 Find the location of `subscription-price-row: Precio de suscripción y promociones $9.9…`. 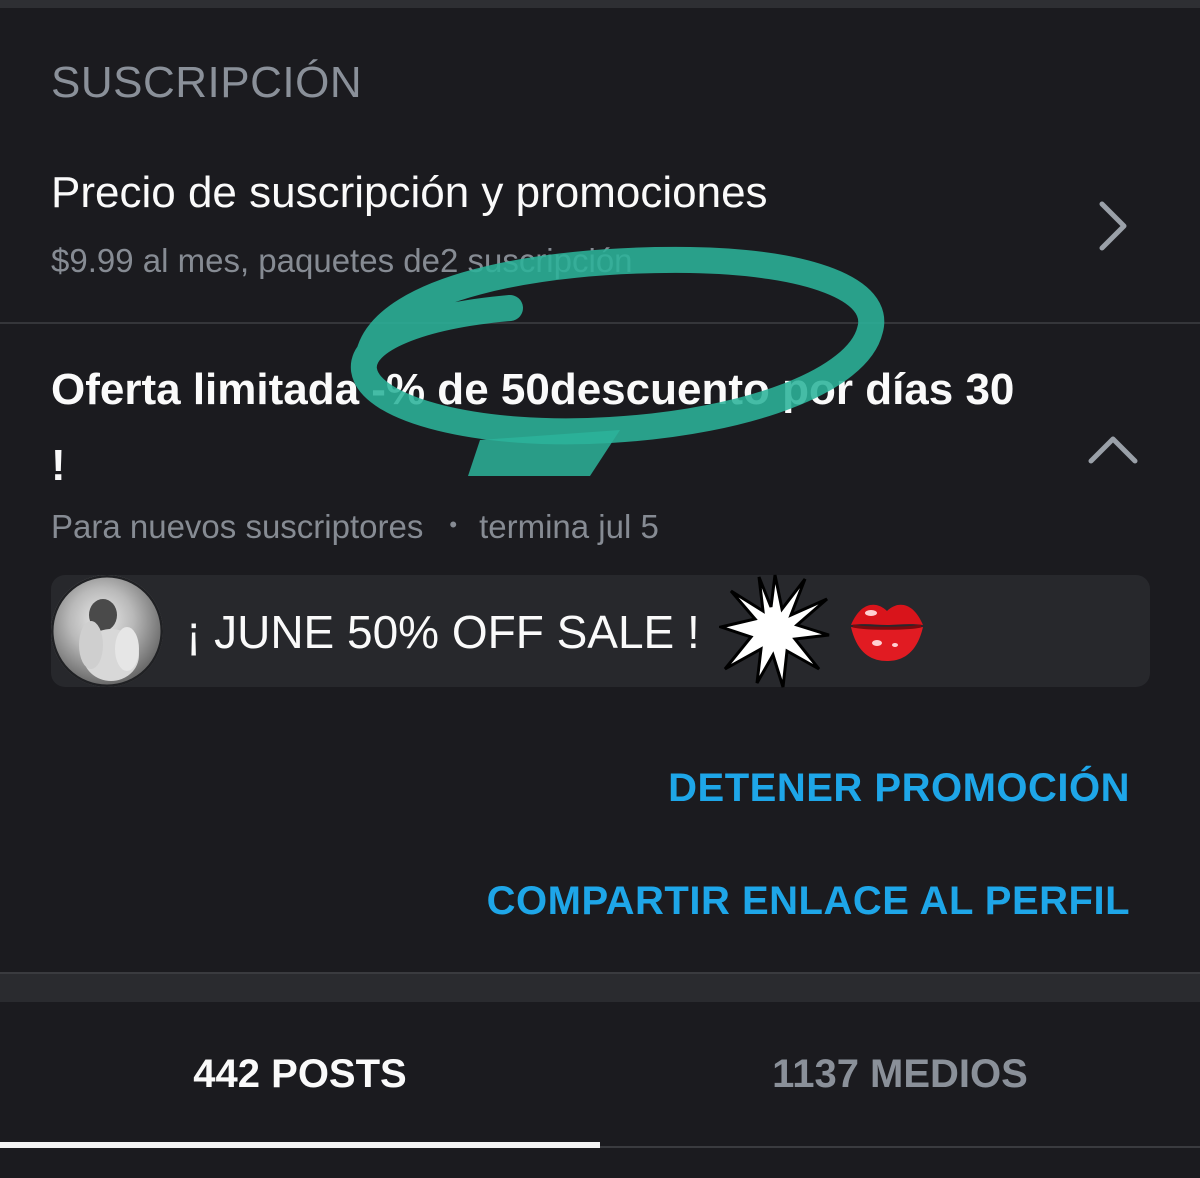

subscription-price-row: Precio de suscripción y promociones $9.9… is located at coordinates (600, 236).